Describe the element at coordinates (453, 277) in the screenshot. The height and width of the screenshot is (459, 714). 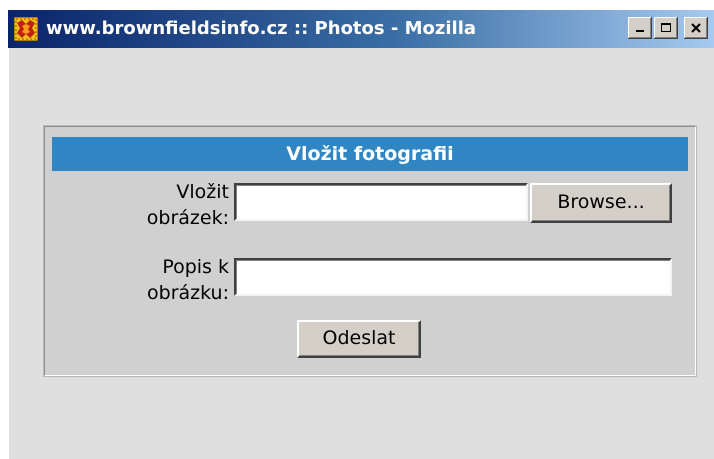
I see `description-input` at that location.